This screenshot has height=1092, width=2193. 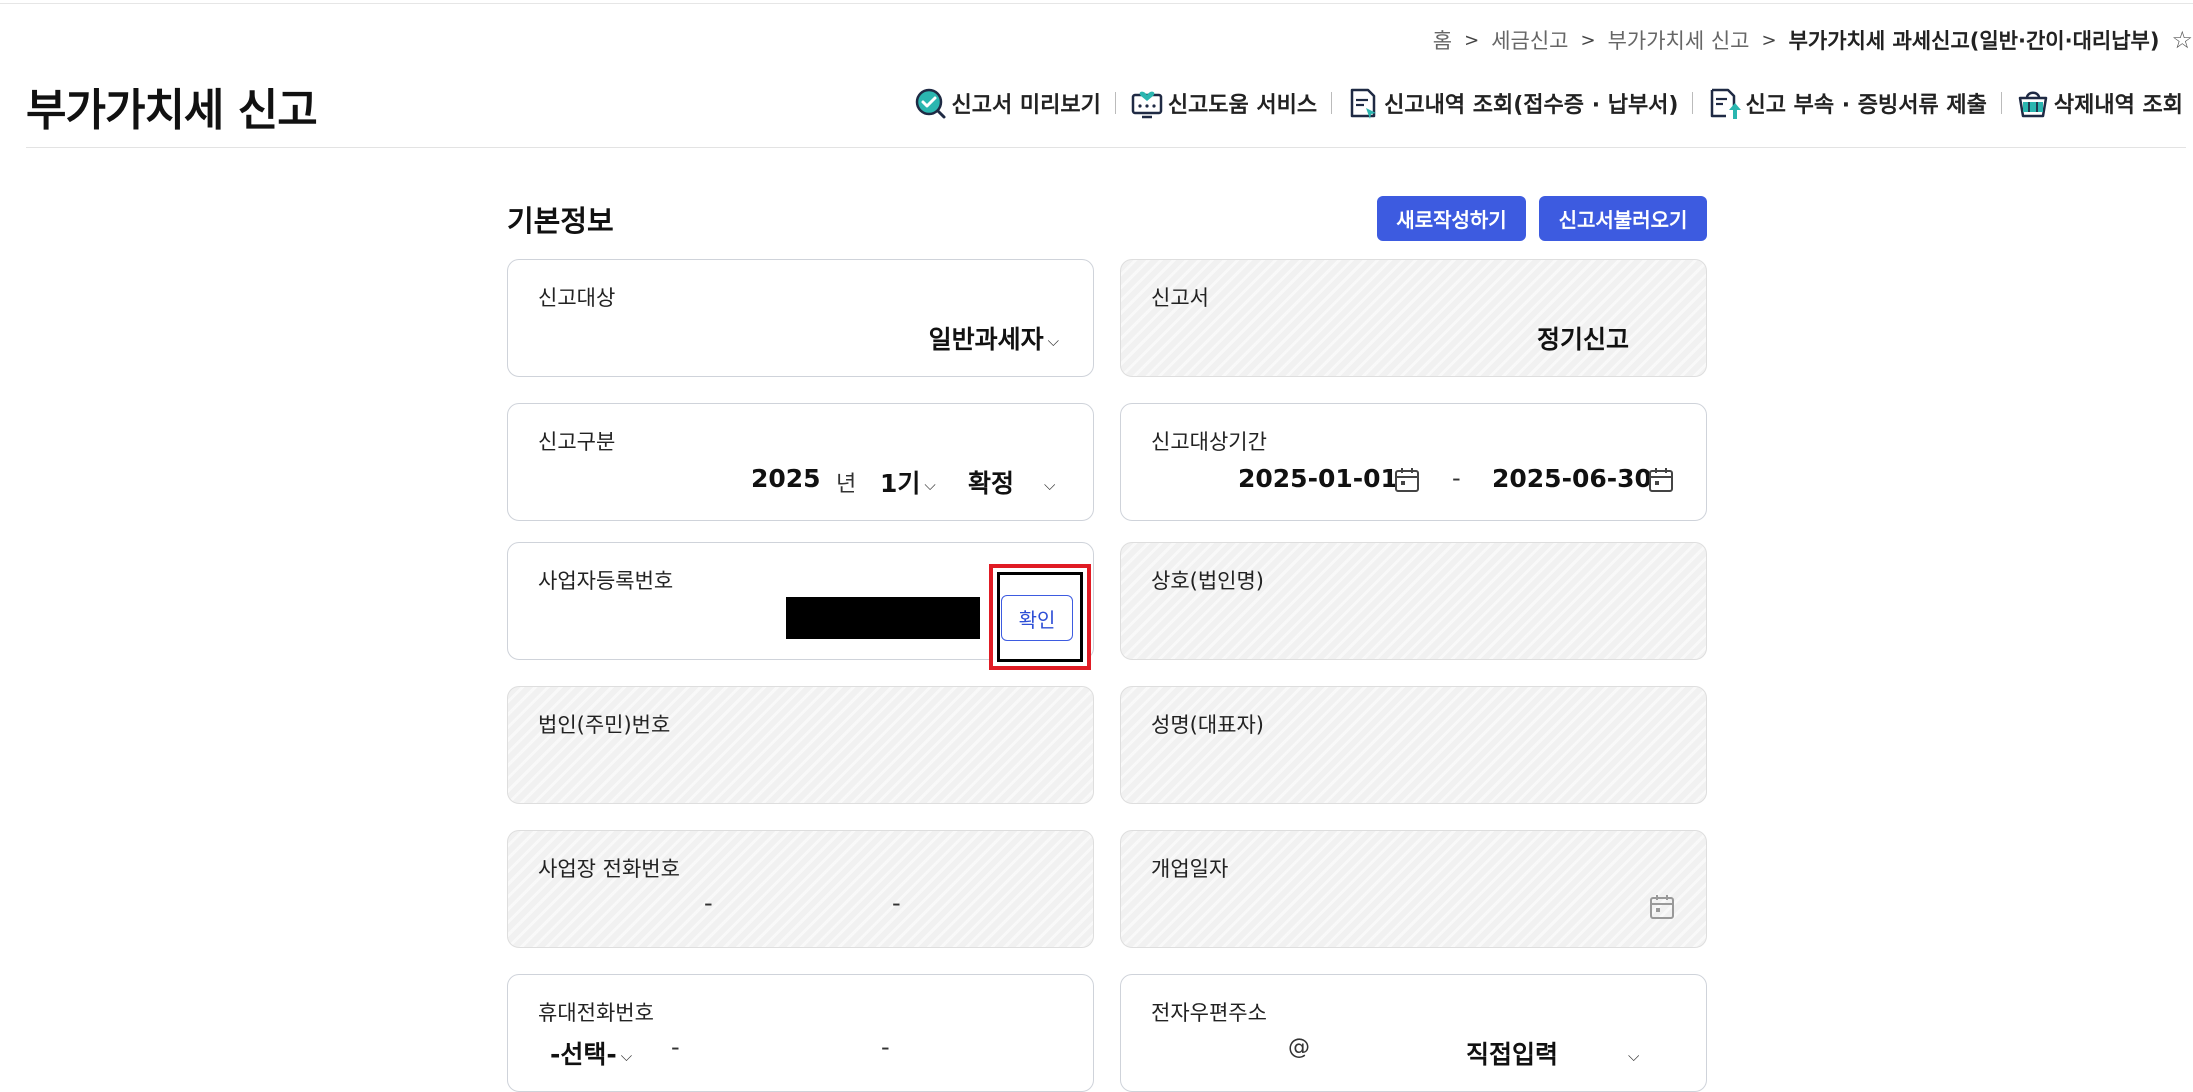 What do you see at coordinates (577, 442) in the screenshot?
I see `report-division-label: 신고구분` at bounding box center [577, 442].